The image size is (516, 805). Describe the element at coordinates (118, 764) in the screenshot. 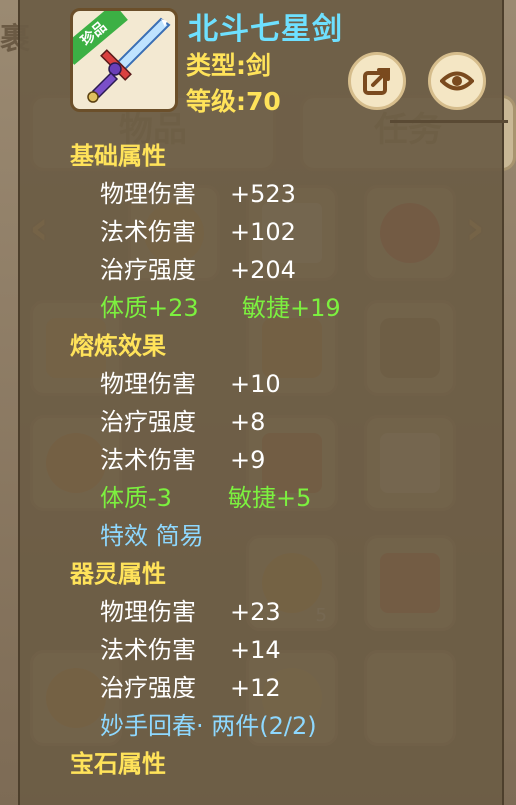

I see `section-gem-title: 宝石属性` at that location.